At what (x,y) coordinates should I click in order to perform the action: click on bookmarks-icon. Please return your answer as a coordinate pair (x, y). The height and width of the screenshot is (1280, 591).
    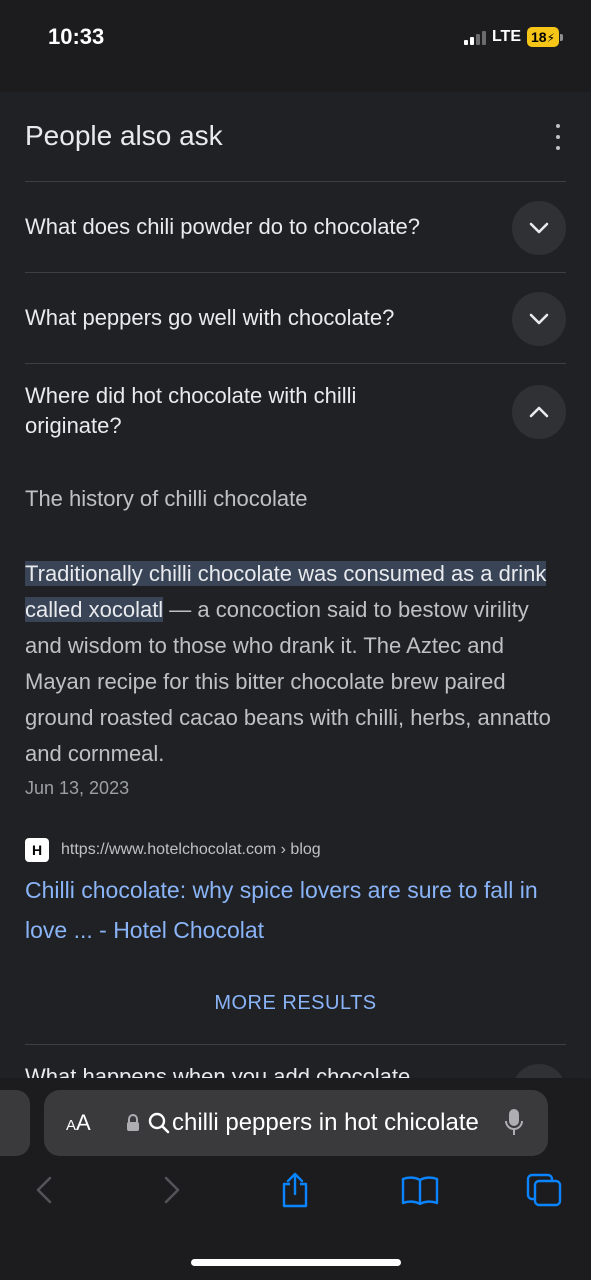
    Looking at the image, I should click on (420, 1190).